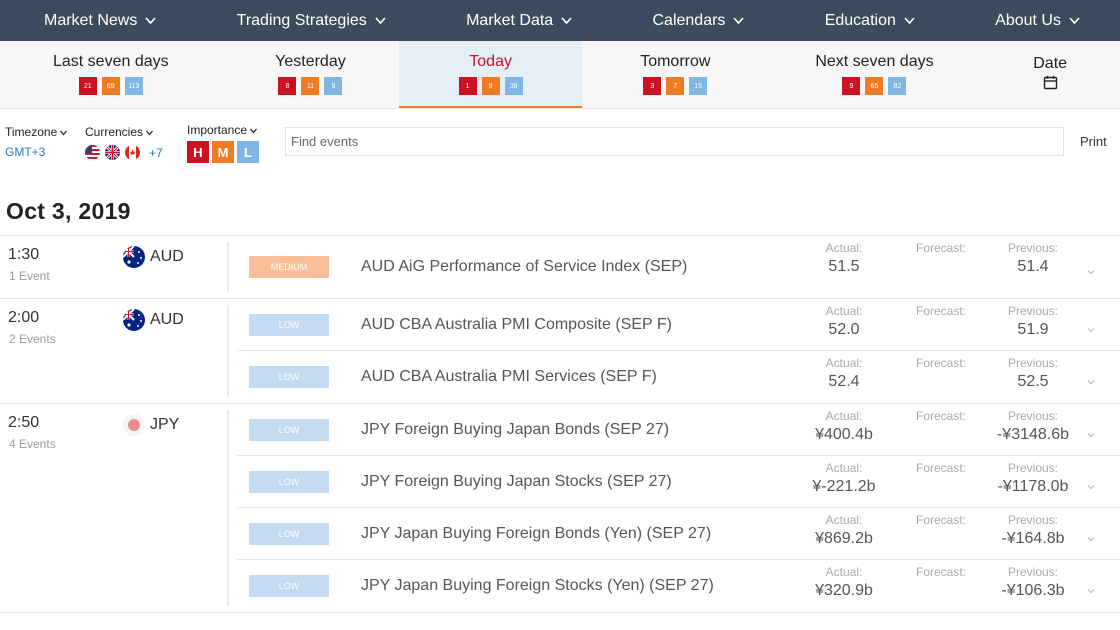 This screenshot has height=630, width=1120. Describe the element at coordinates (156, 153) in the screenshot. I see `more-currencies-count: +7` at that location.